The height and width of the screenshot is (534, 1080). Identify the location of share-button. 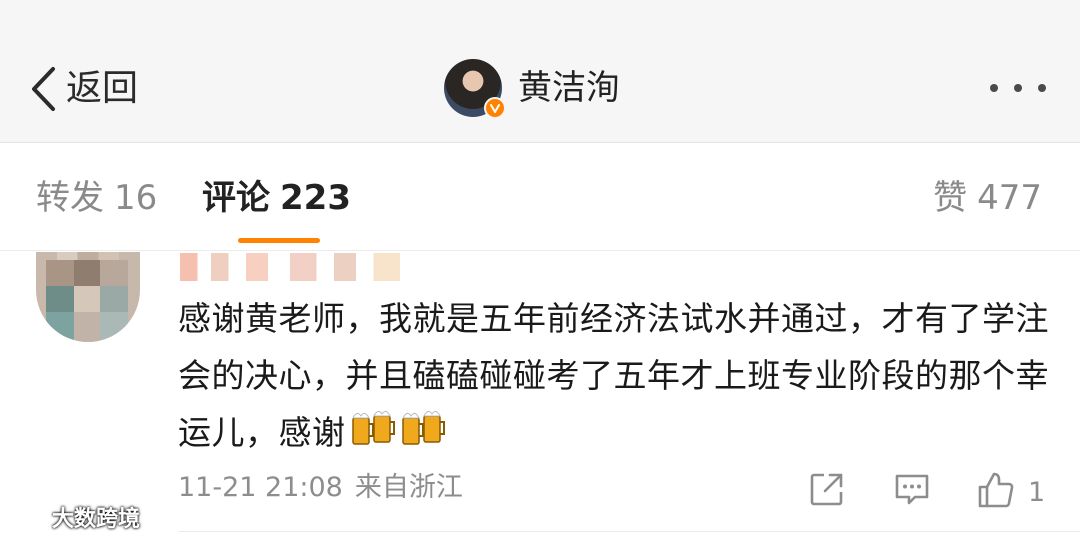
(827, 491).